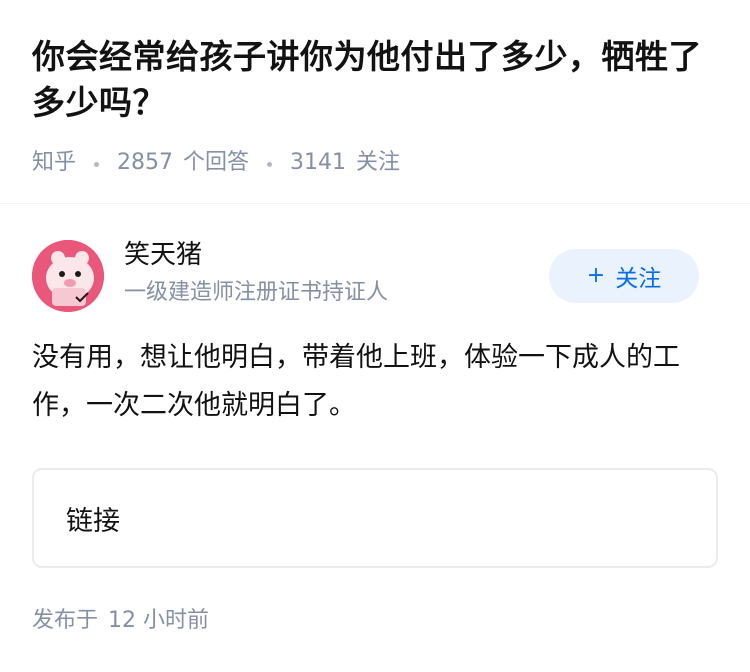 Image resolution: width=750 pixels, height=672 pixels. What do you see at coordinates (93, 521) in the screenshot?
I see `link-card-label: 链接` at bounding box center [93, 521].